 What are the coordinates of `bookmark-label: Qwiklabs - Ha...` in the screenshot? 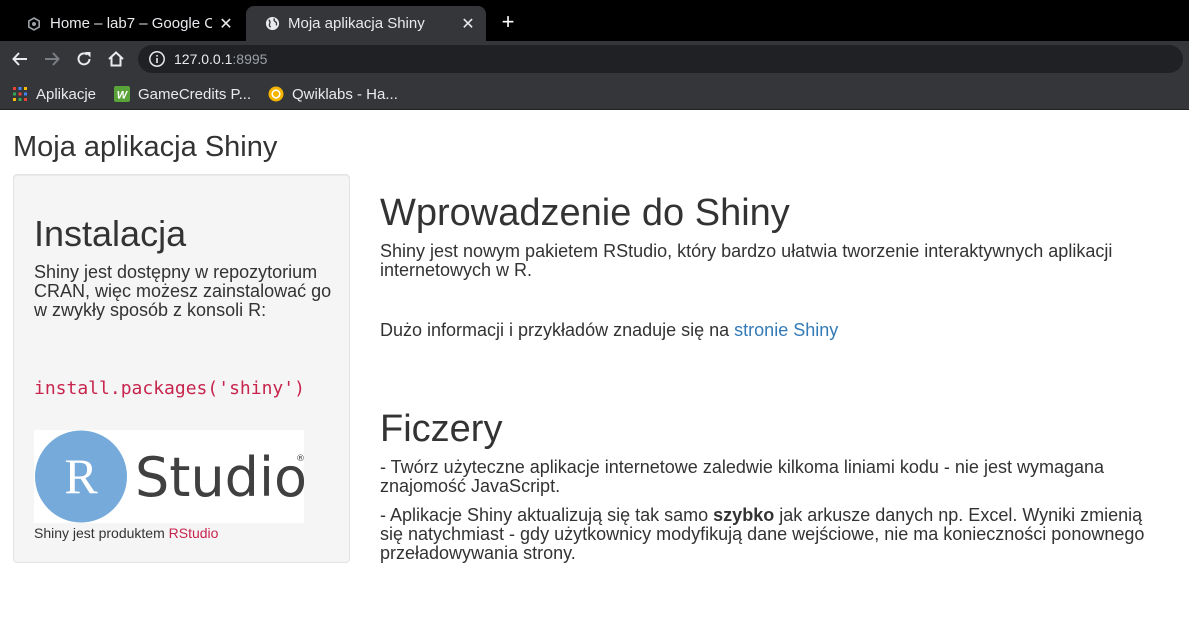 It's located at (345, 94).